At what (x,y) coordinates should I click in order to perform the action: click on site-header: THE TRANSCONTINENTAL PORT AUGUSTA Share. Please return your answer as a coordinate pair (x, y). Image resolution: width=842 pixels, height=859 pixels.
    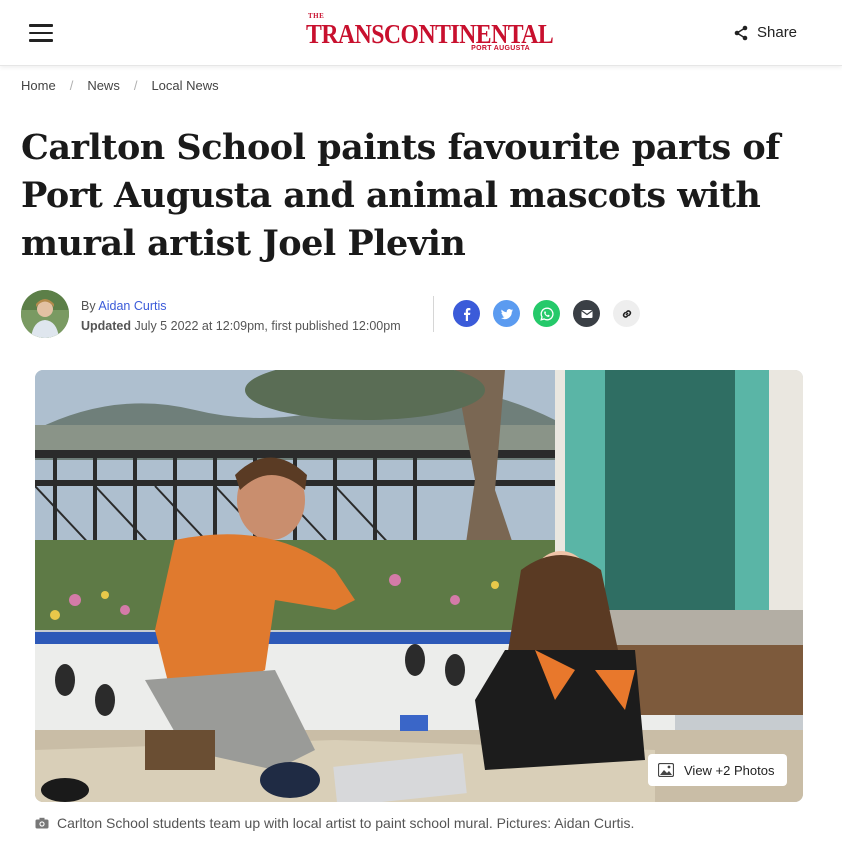
    Looking at the image, I should click on (421, 33).